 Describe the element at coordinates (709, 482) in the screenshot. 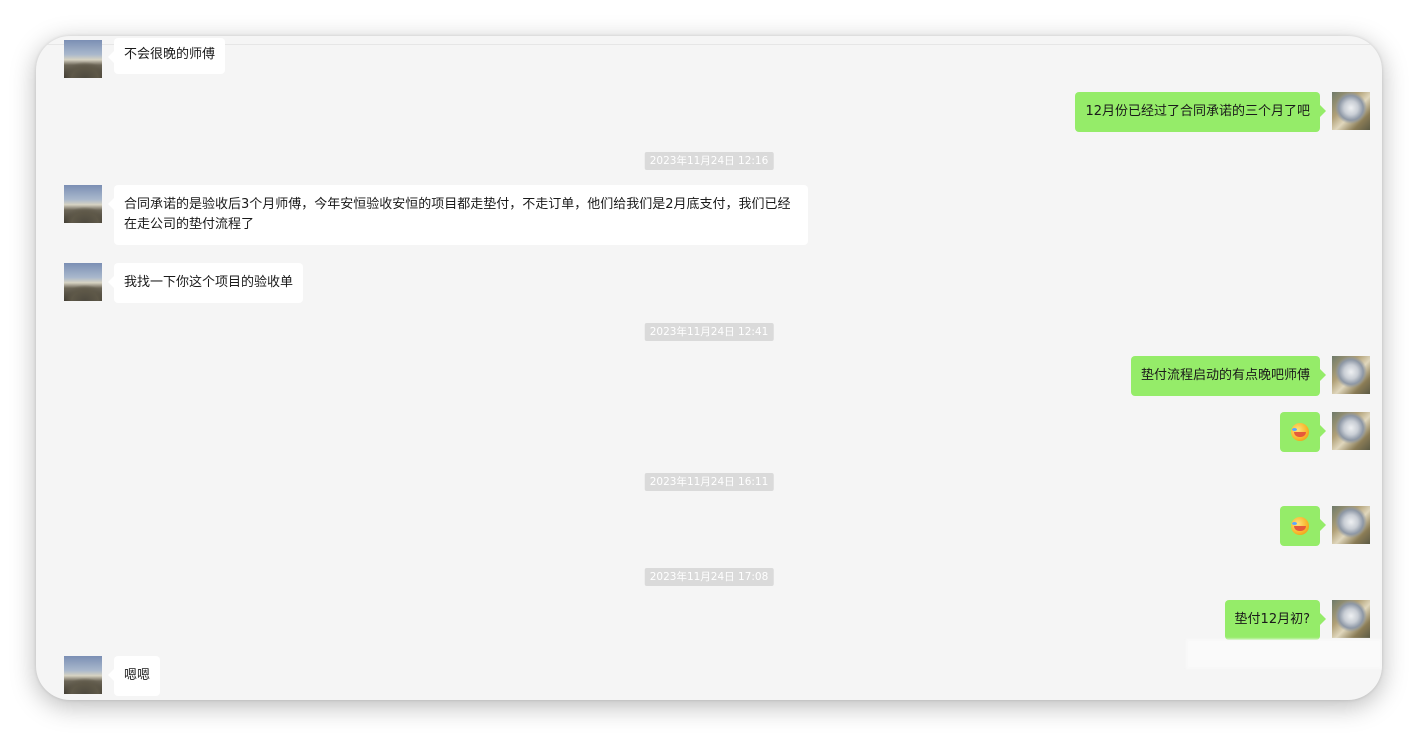

I see `timestamp: 2023年11月24日 16:11` at that location.